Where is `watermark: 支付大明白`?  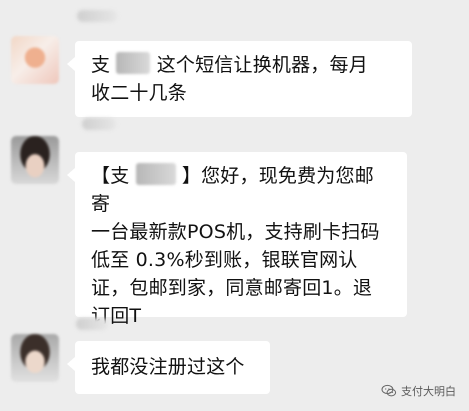
watermark: 支付大明白 is located at coordinates (418, 391).